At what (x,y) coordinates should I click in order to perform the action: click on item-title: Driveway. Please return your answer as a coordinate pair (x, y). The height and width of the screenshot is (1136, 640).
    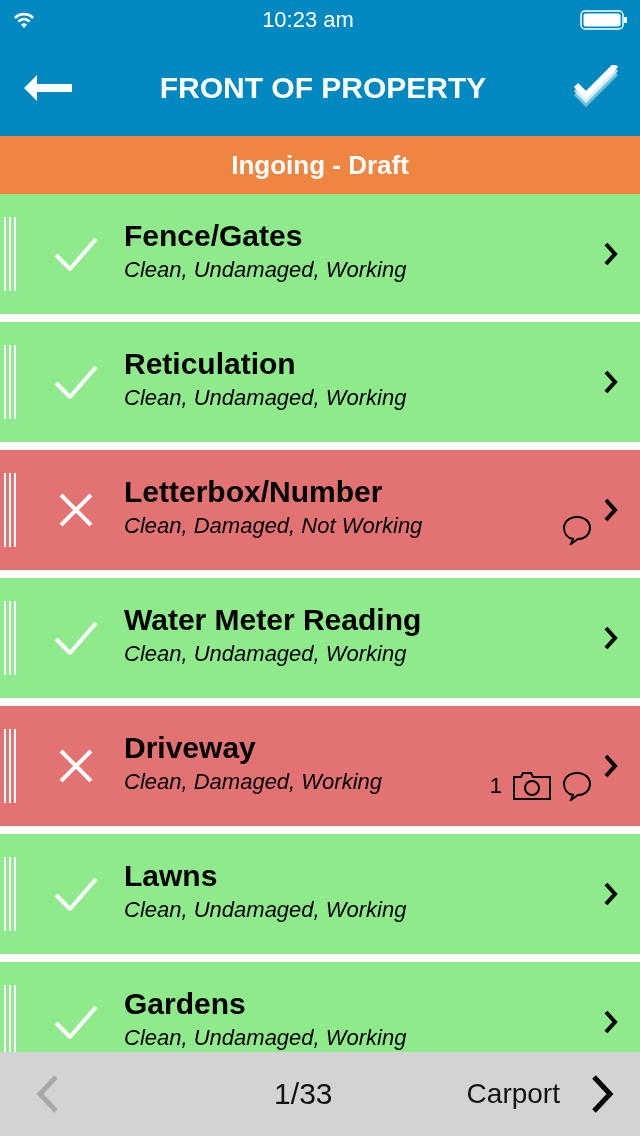
    Looking at the image, I should click on (190, 748).